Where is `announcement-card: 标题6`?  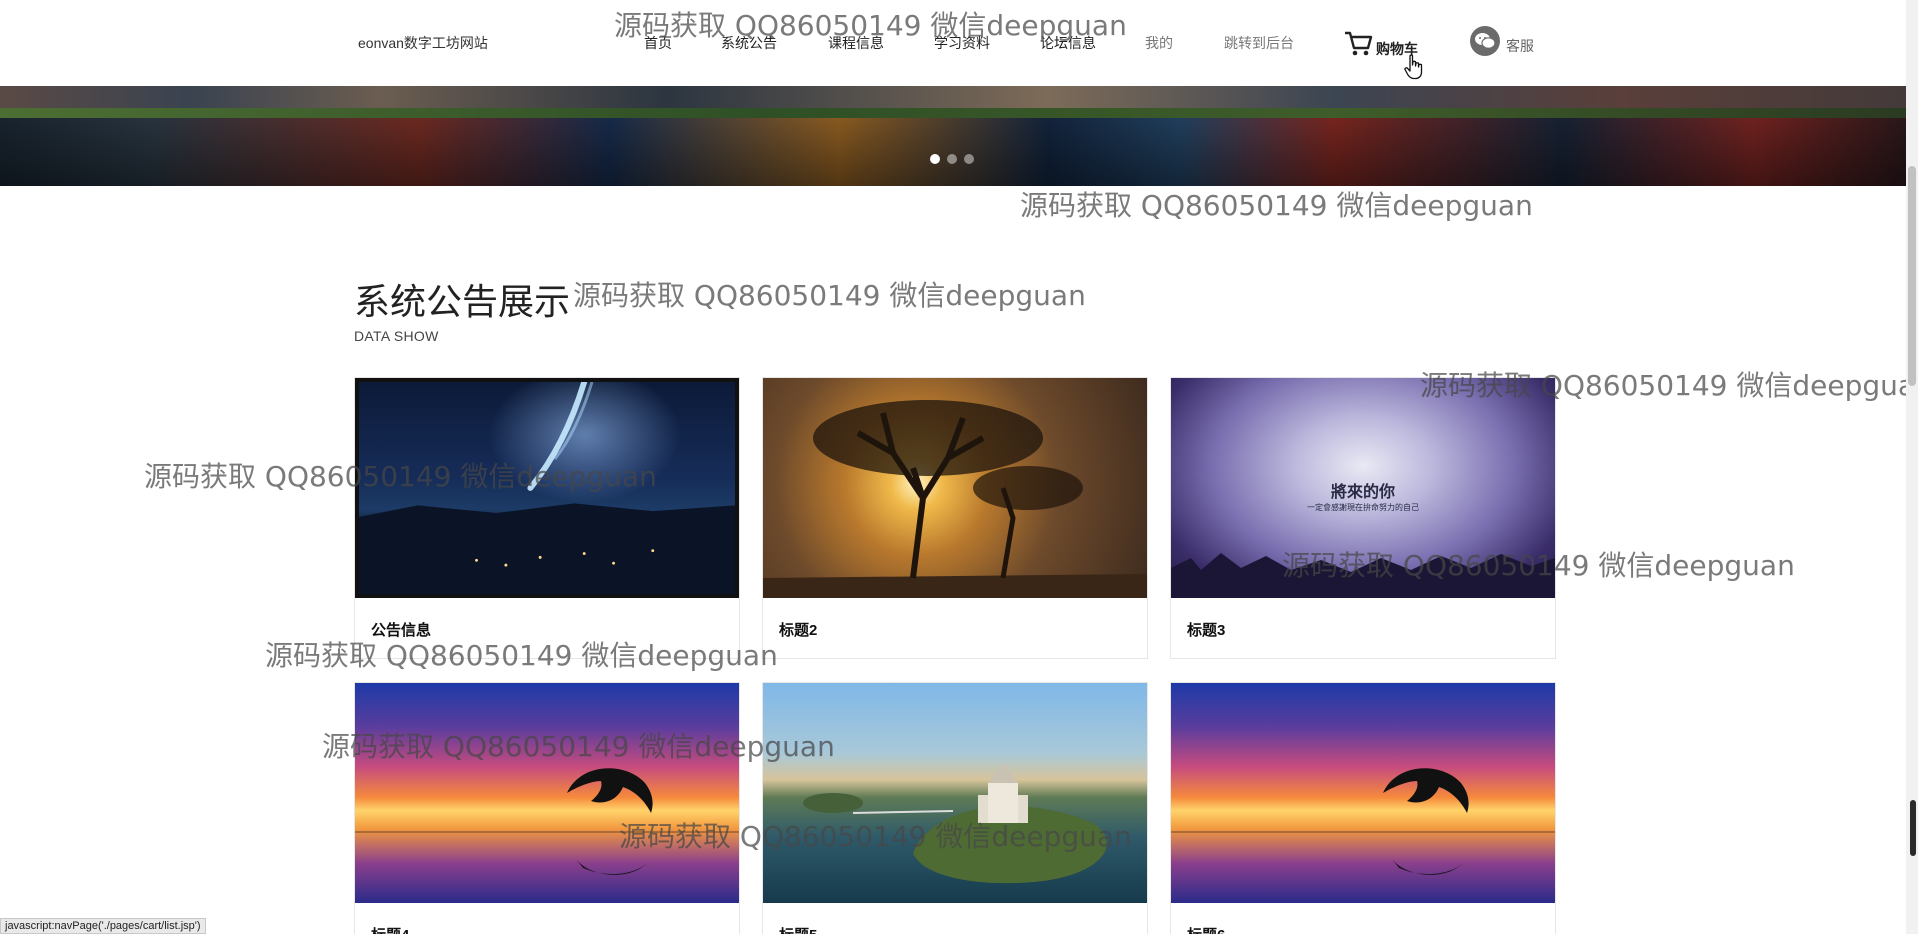 announcement-card: 标题6 is located at coordinates (1363, 808).